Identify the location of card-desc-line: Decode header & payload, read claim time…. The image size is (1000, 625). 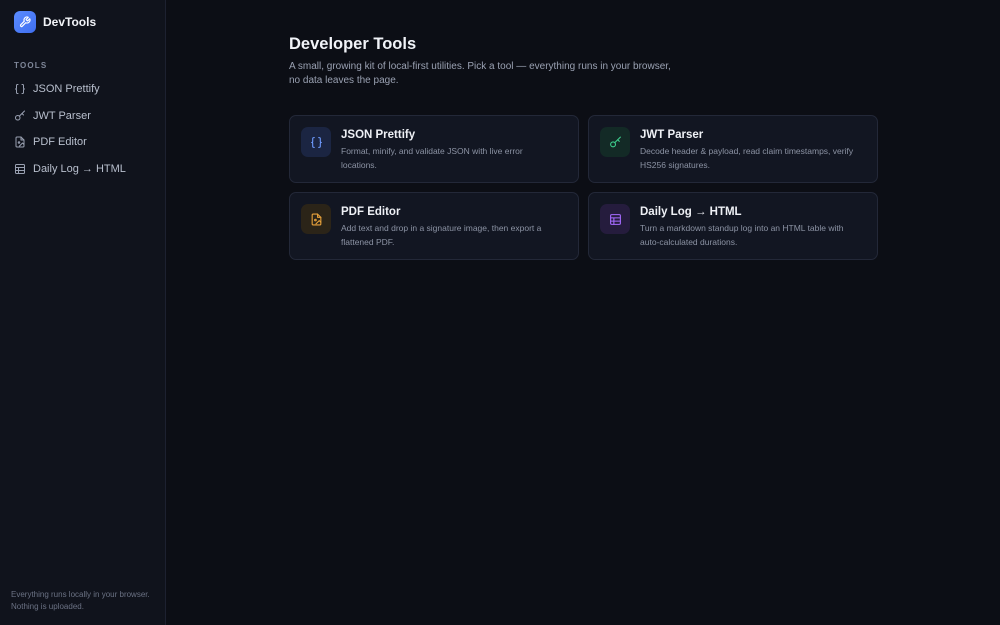
(747, 151).